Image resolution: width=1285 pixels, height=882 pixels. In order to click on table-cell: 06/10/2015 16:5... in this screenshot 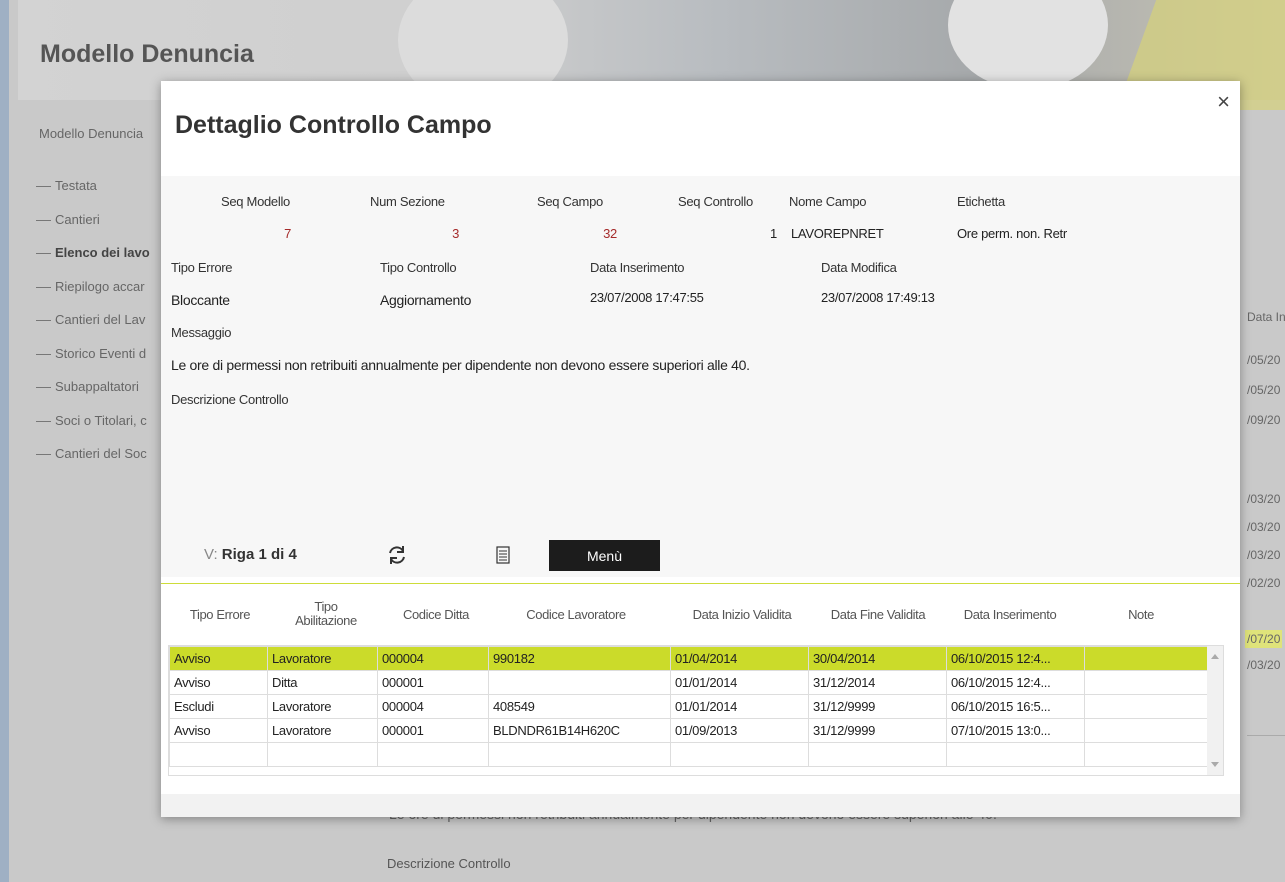, I will do `click(1015, 706)`.